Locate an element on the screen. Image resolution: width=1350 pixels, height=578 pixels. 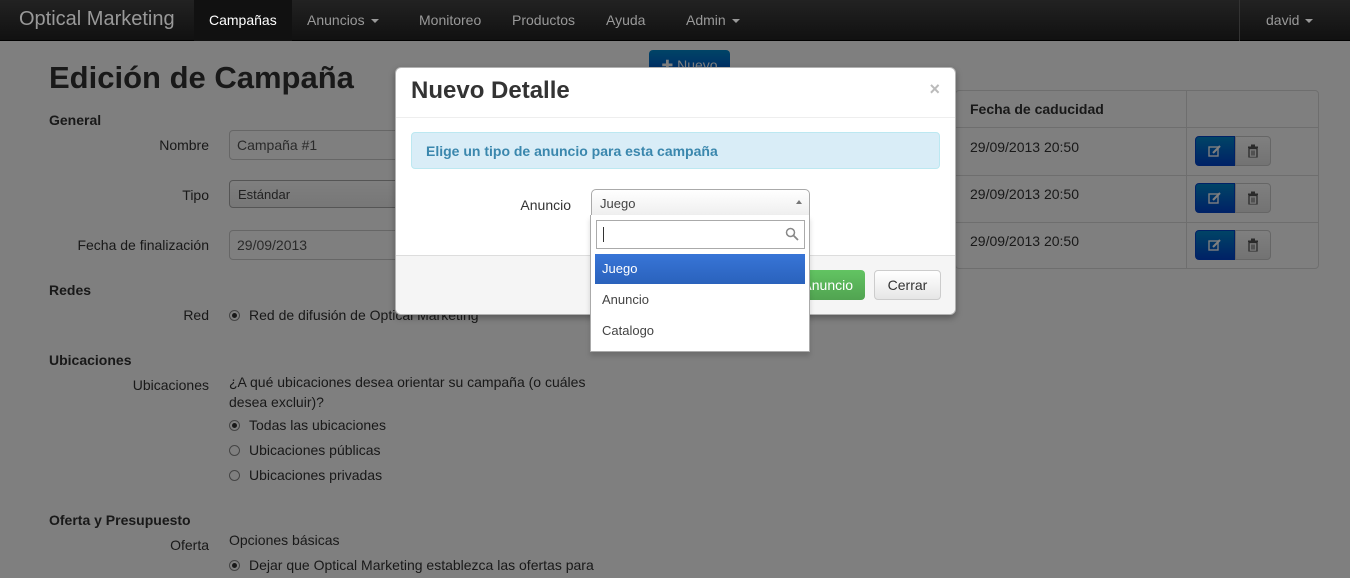
dropdown-search-input is located at coordinates (700, 234).